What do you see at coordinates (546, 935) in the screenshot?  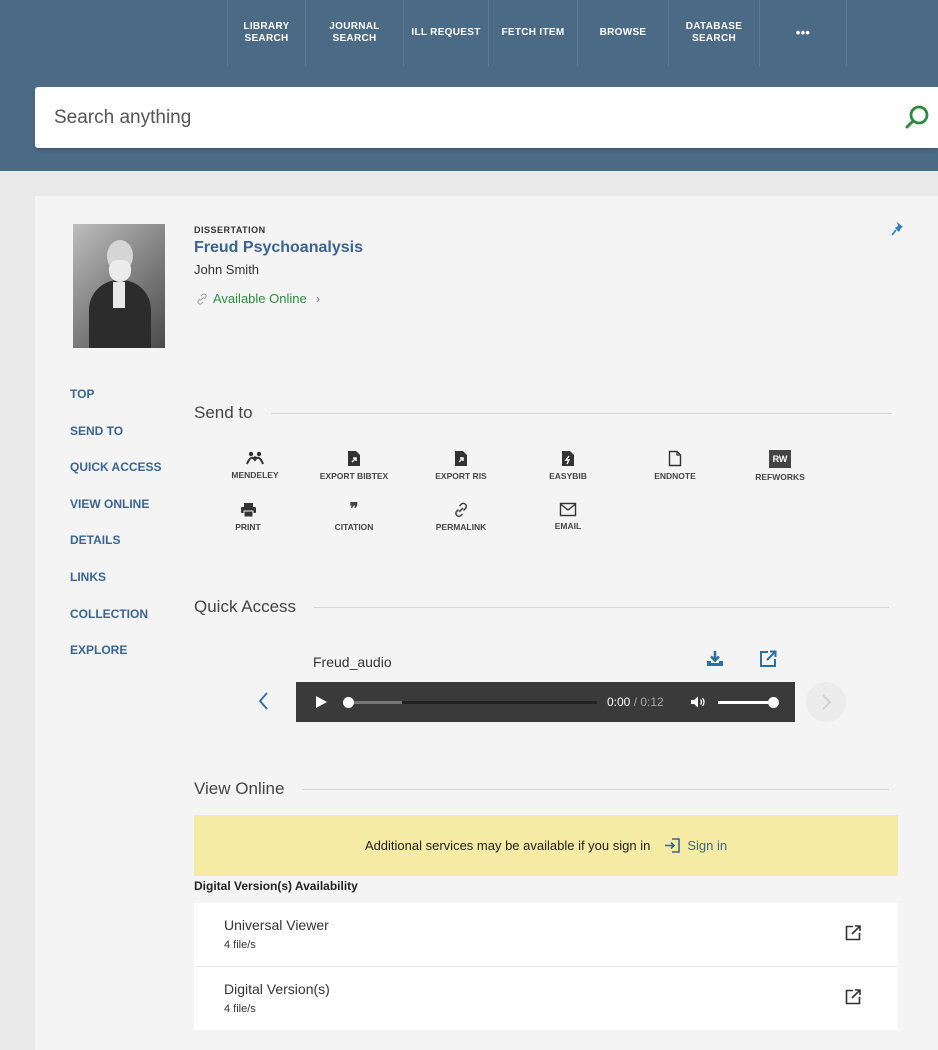 I see `list-item: Universal Viewer 4 file/s` at bounding box center [546, 935].